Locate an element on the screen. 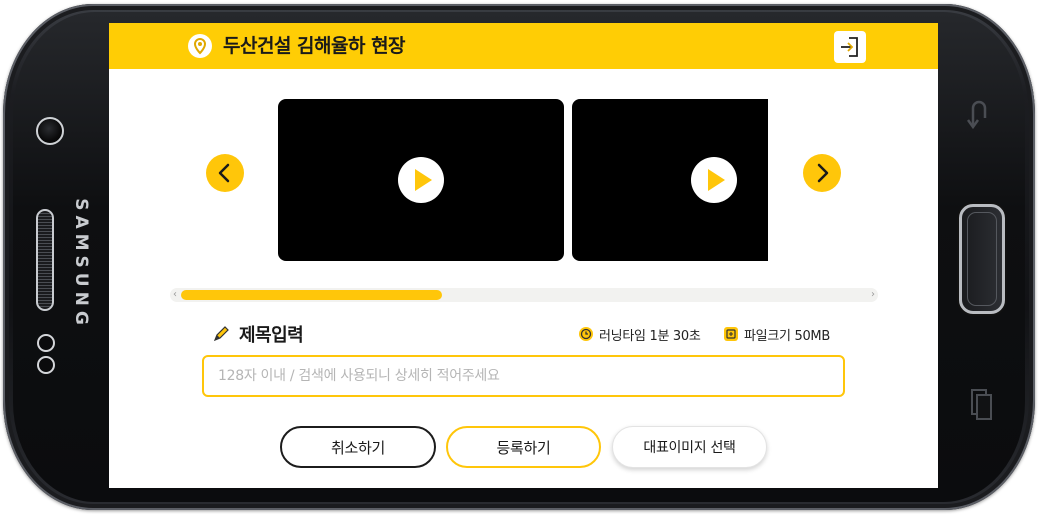  submit-button: 등록하기 is located at coordinates (523, 447).